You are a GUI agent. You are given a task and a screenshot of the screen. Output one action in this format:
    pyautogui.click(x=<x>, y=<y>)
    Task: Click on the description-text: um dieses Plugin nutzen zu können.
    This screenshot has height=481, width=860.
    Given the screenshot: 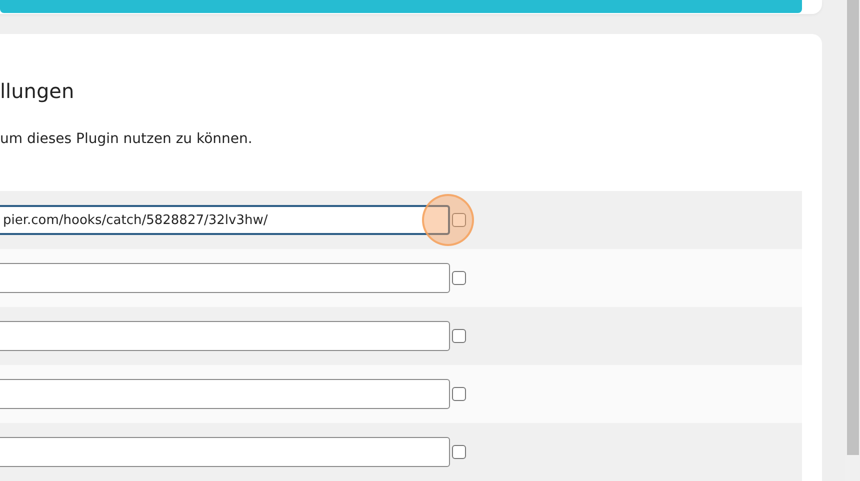 What is the action you would take?
    pyautogui.click(x=127, y=139)
    